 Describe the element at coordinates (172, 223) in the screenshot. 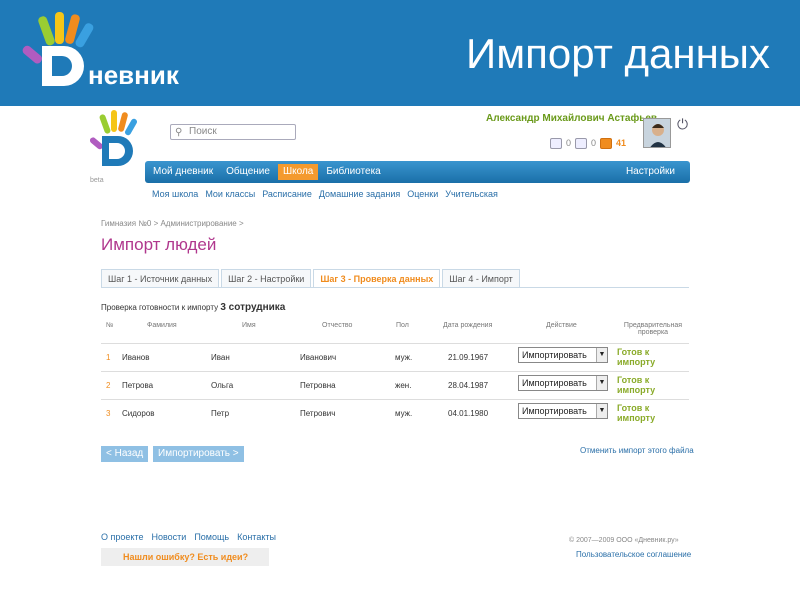

I see `breadcrumb: Гимназия №0 > Администрирование >` at that location.